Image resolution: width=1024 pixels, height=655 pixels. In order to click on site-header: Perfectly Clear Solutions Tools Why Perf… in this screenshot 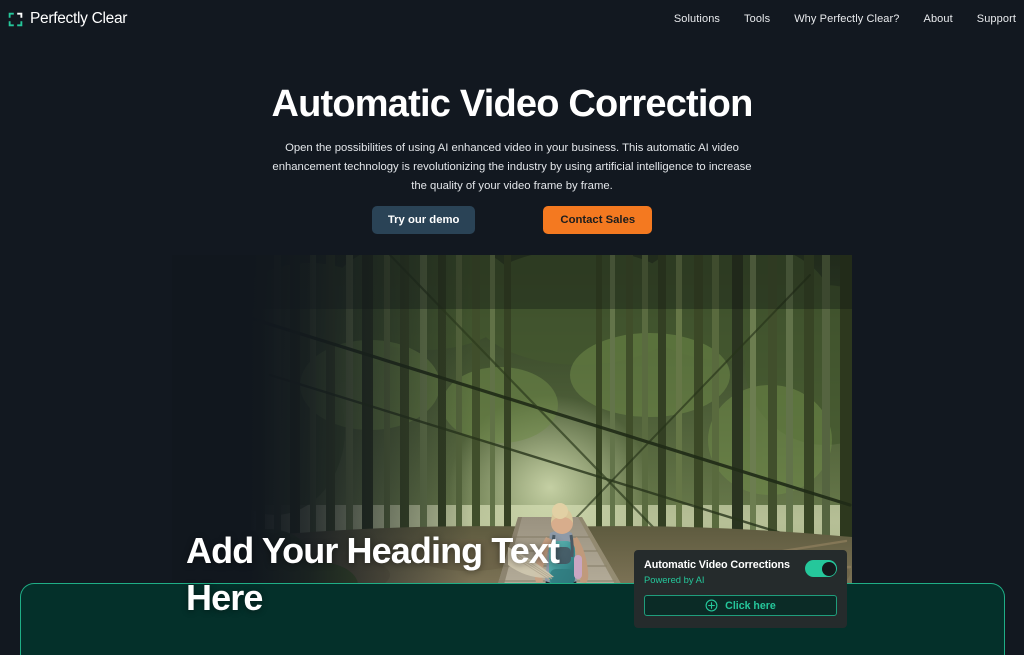, I will do `click(512, 19)`.